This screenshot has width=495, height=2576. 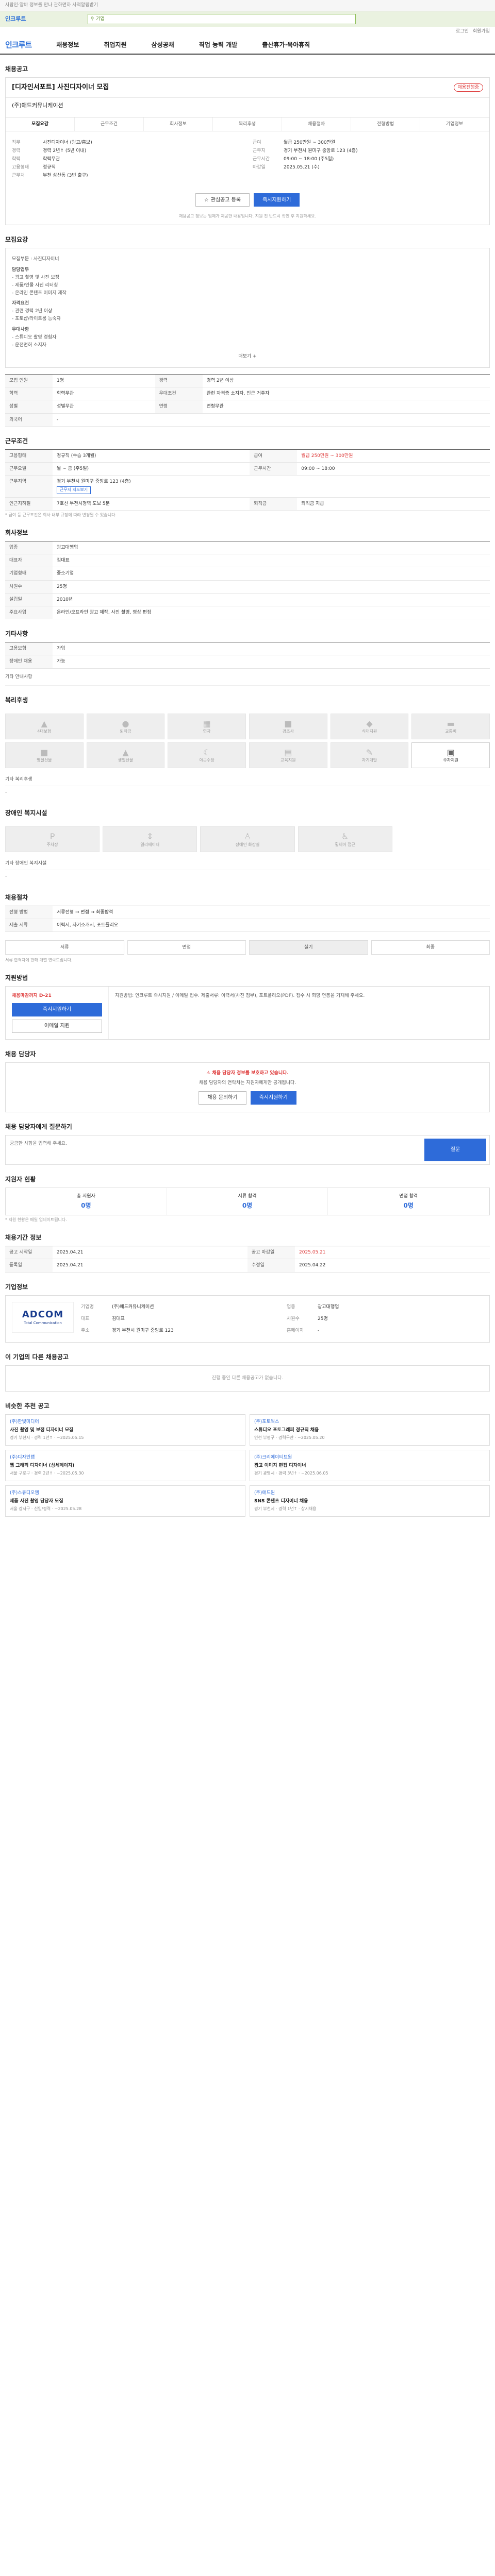 I want to click on table-row: 공고 시작일 2025.04.21 공고 마감일 2025.05.21, so click(x=247, y=1253).